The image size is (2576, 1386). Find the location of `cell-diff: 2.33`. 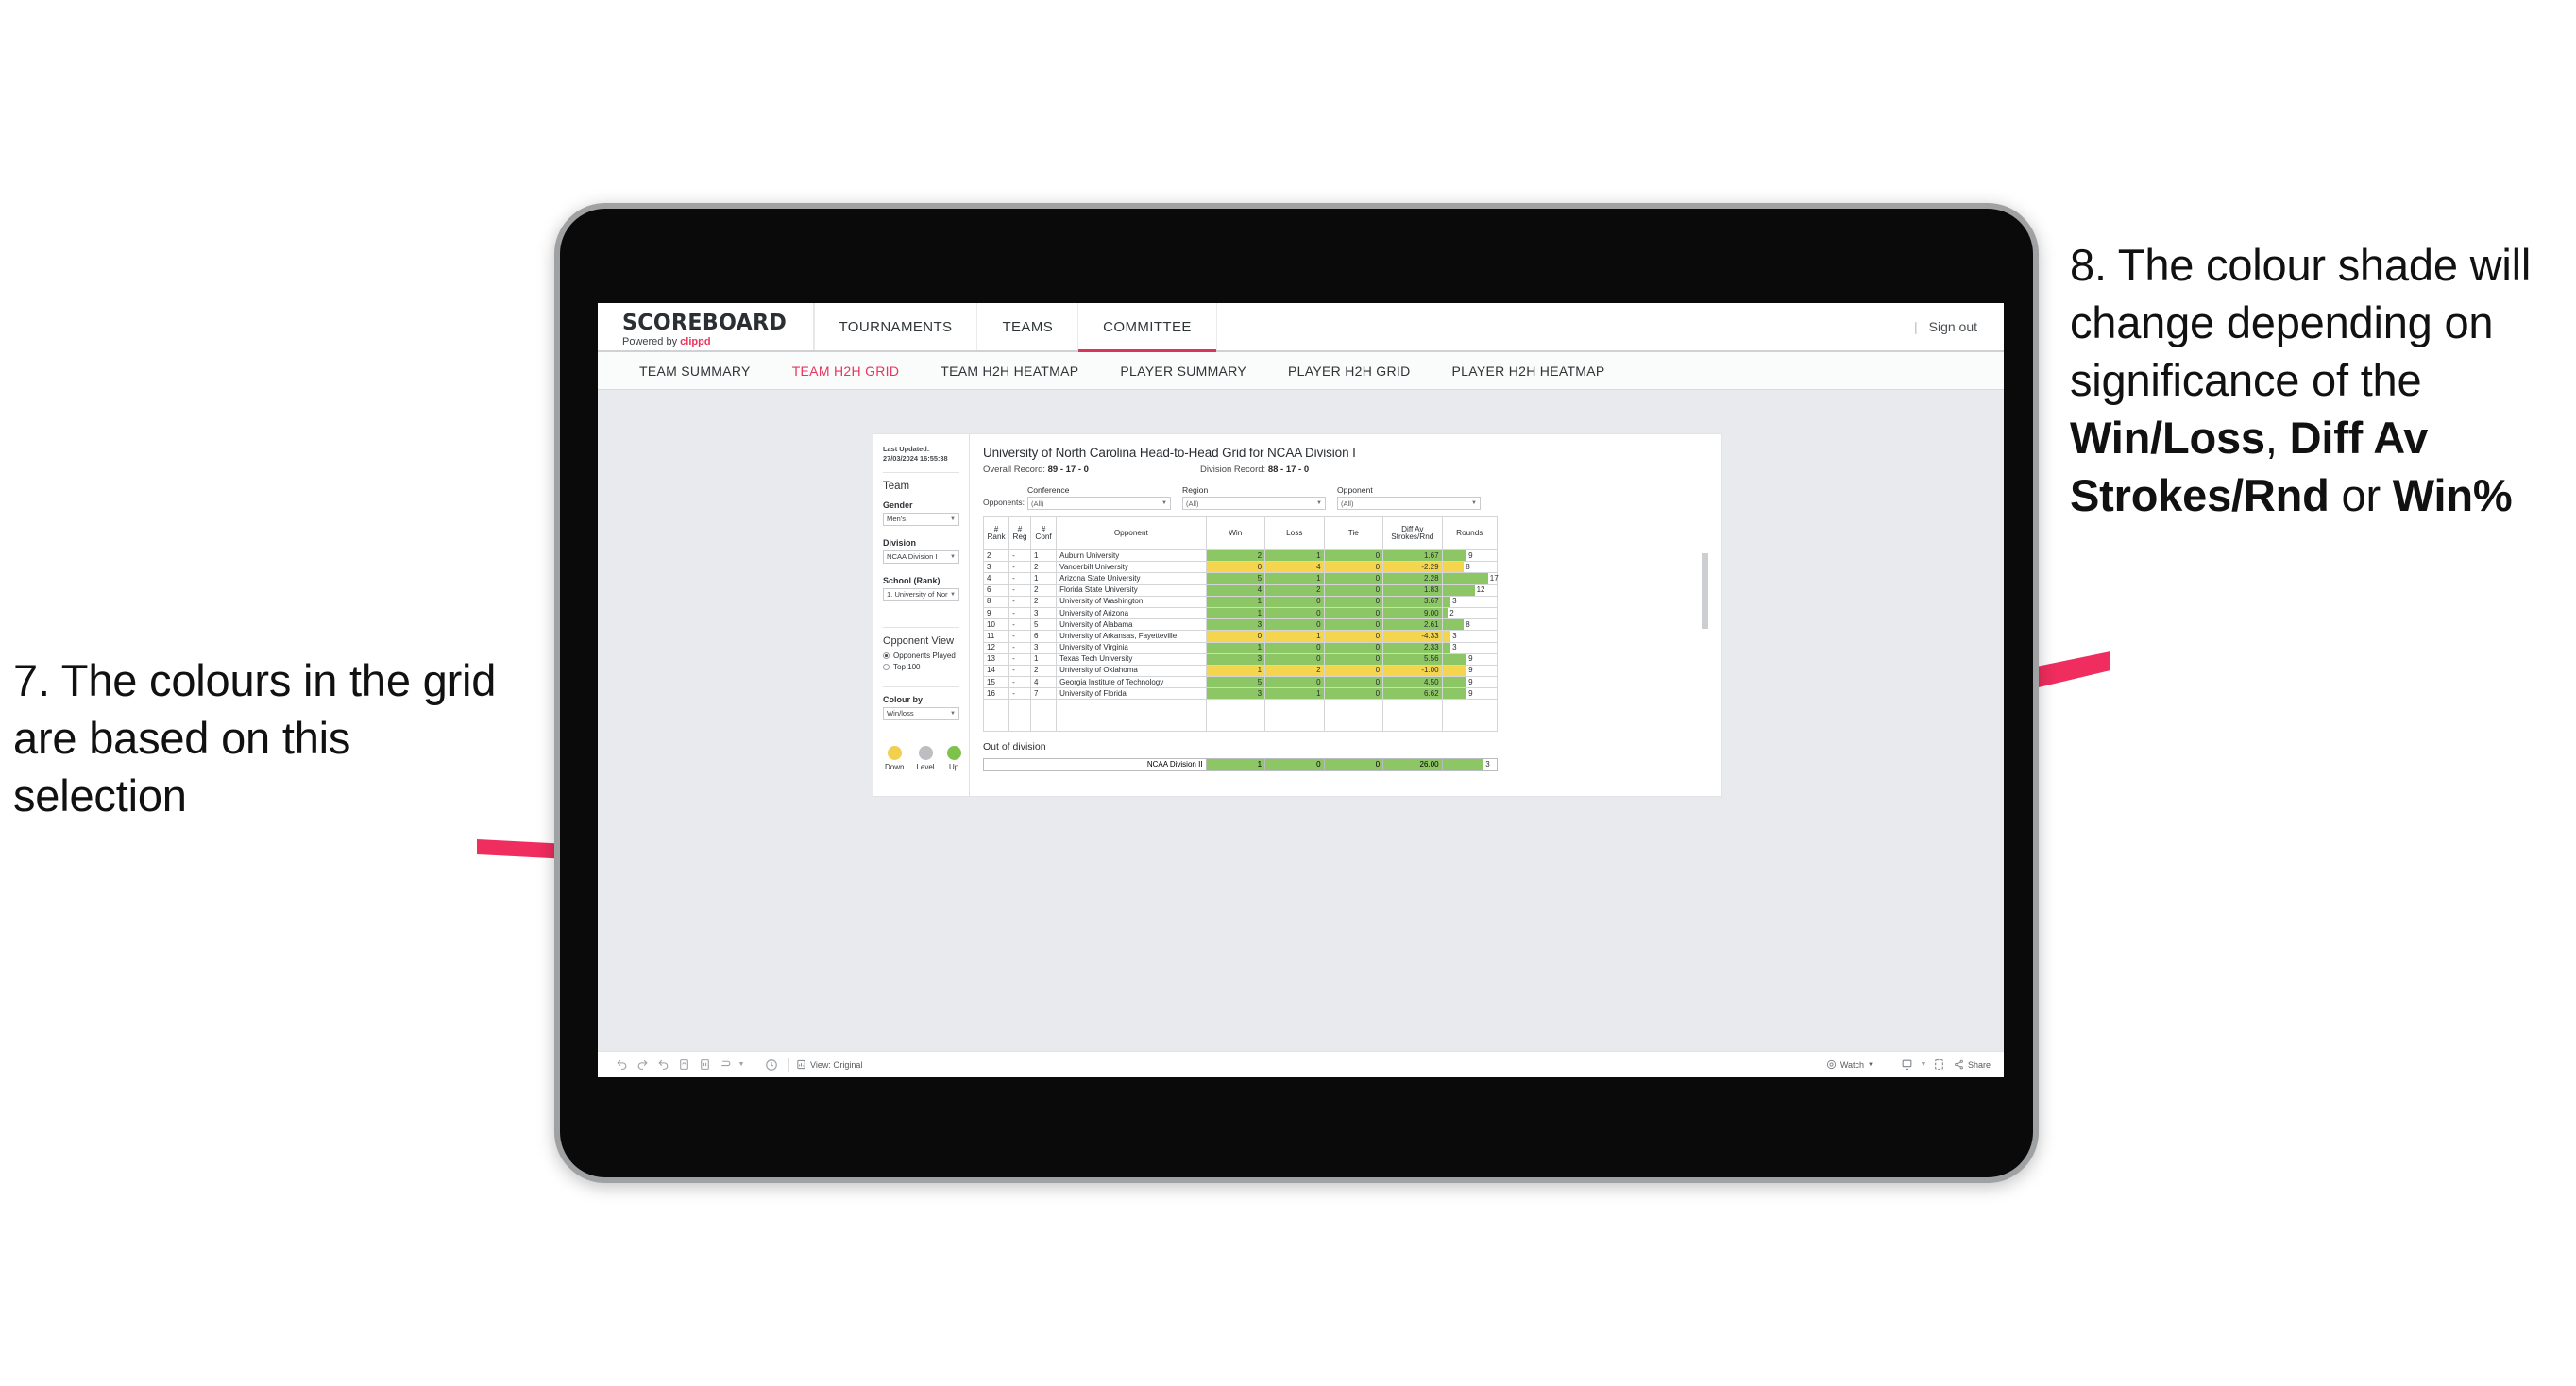

cell-diff: 2.33 is located at coordinates (1412, 647).